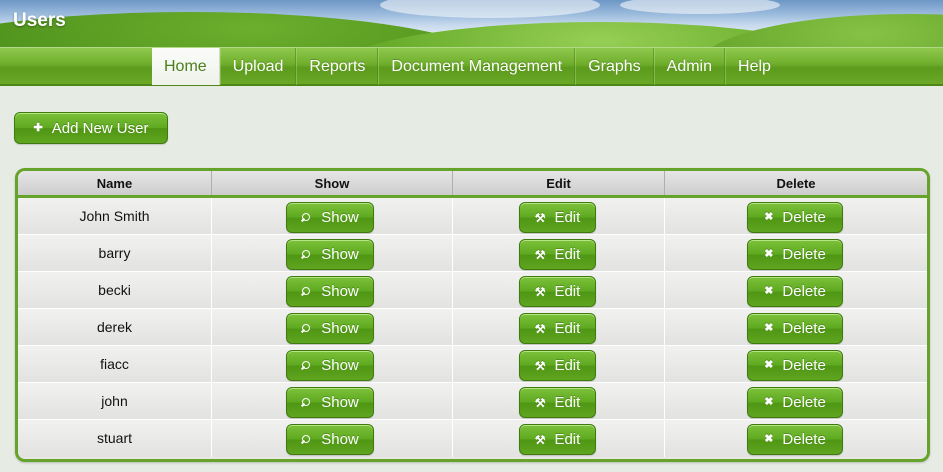 This screenshot has width=943, height=472. What do you see at coordinates (186, 66) in the screenshot?
I see `nav-item-home: Home` at bounding box center [186, 66].